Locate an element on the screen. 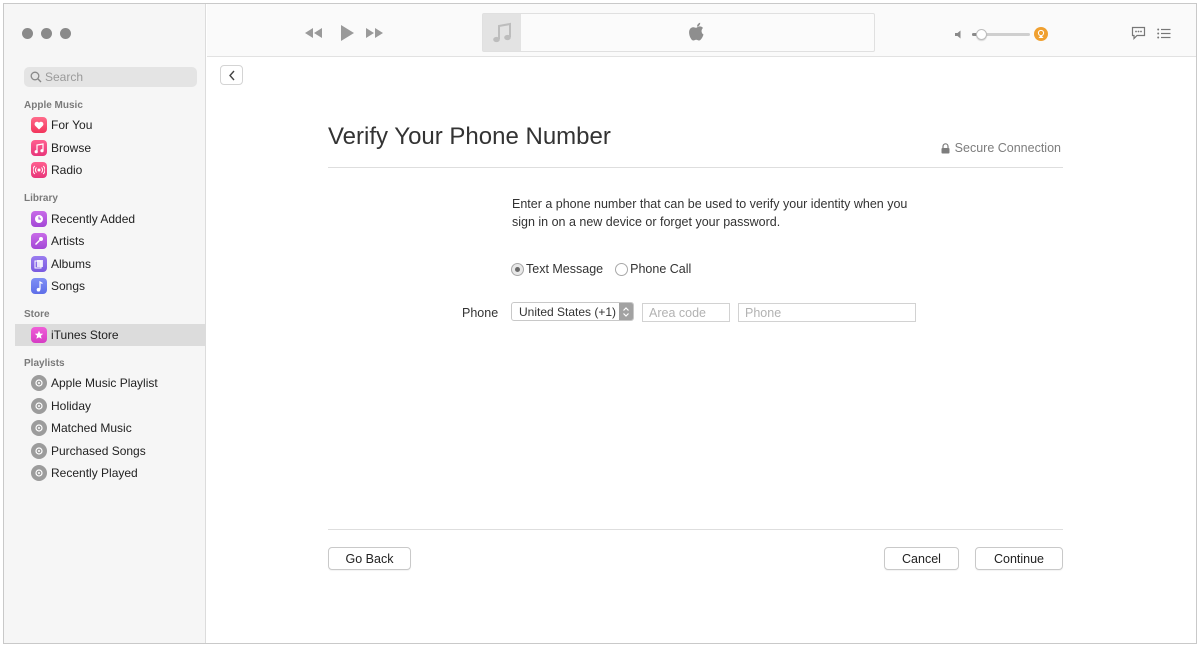  clock-icon is located at coordinates (39, 219).